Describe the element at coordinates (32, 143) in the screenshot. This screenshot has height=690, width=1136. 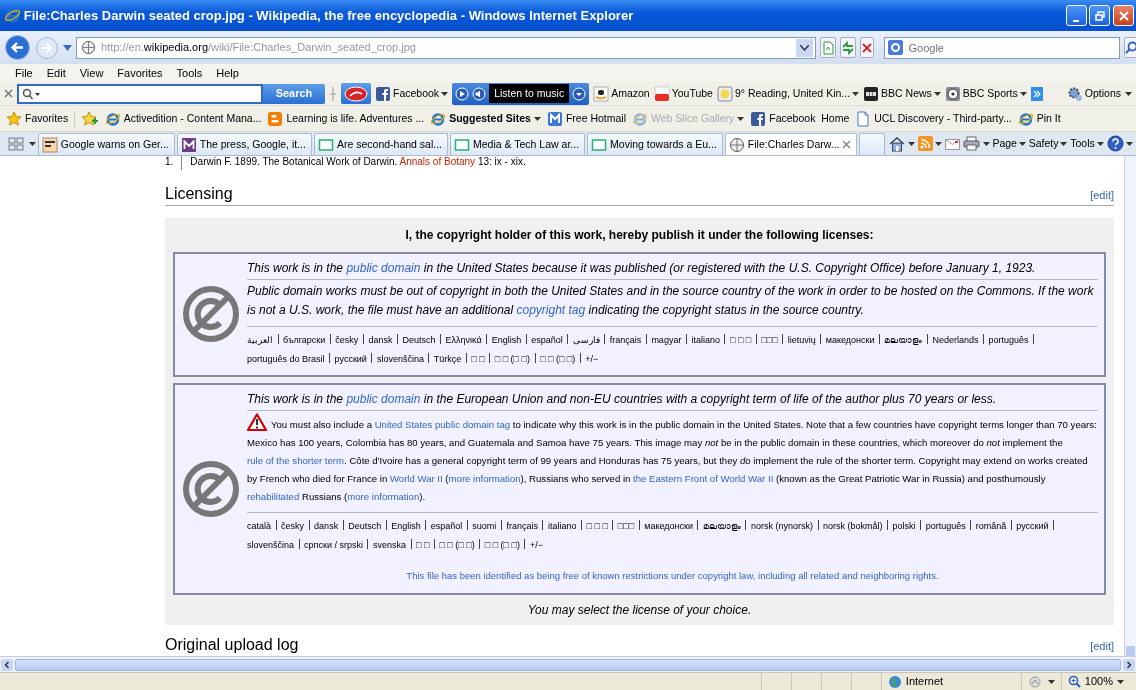
I see `tab-list-icon` at that location.